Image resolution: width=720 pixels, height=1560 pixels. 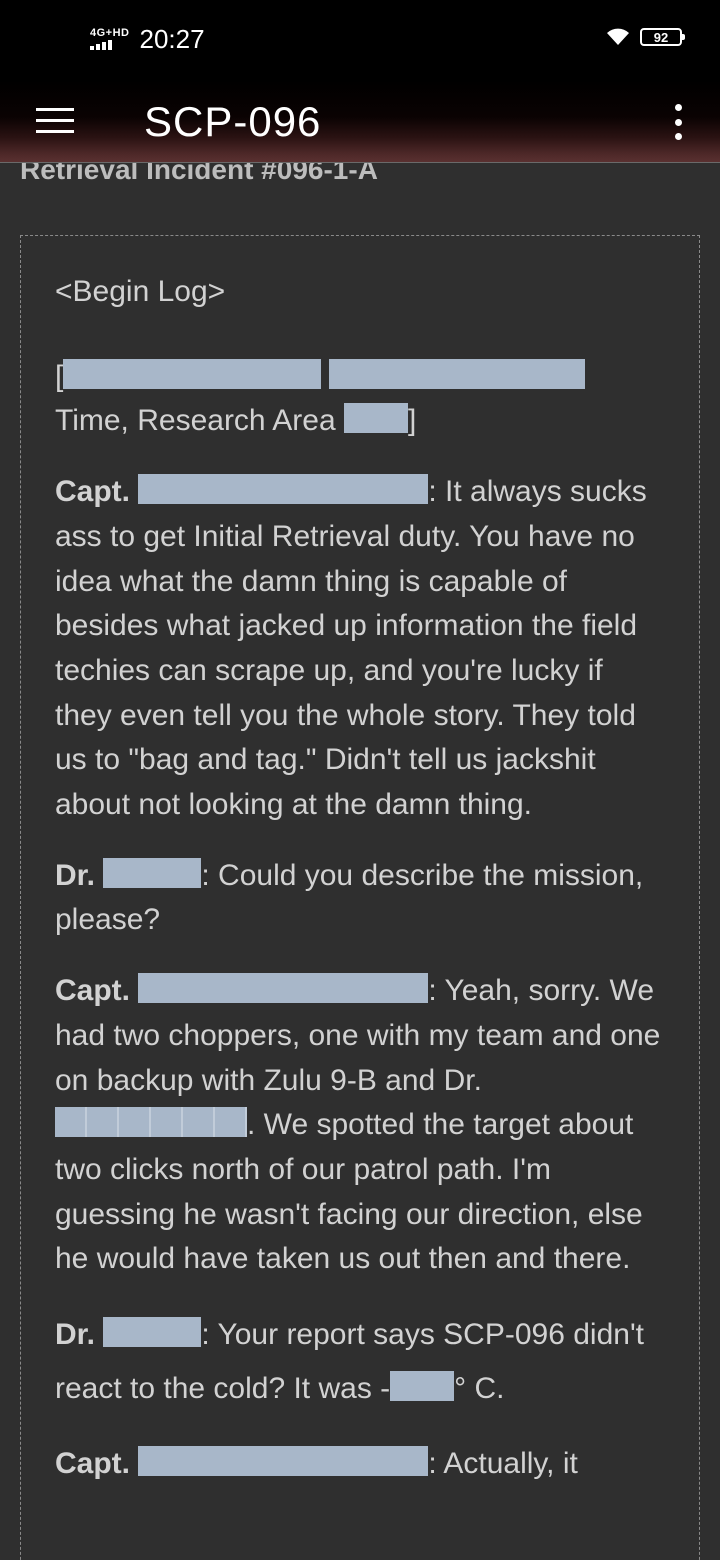 I want to click on network-type: 4G+HD, so click(x=110, y=33).